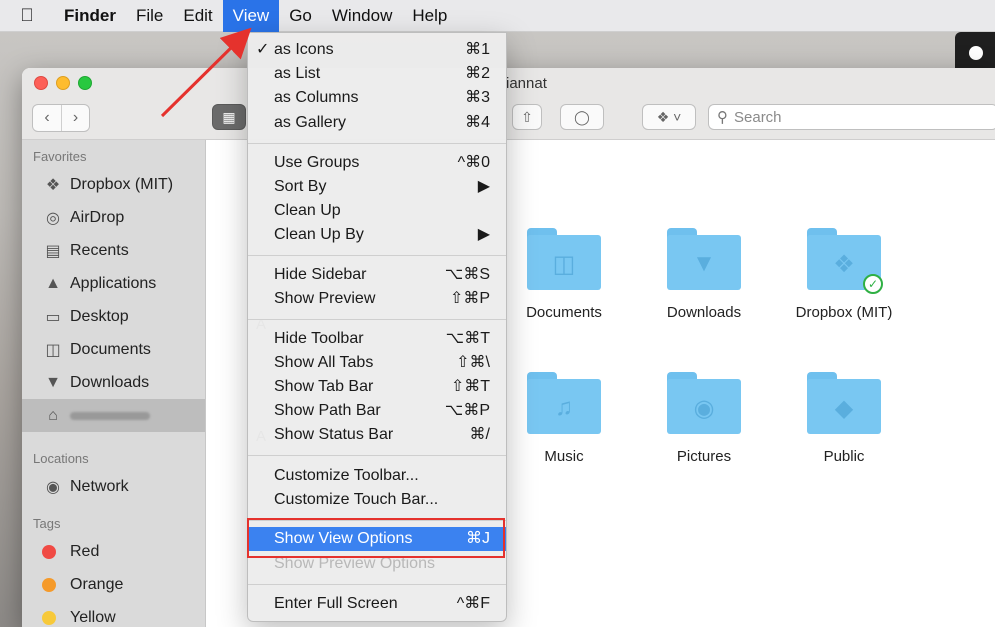  Describe the element at coordinates (99, 250) in the screenshot. I see `sidebar-item-label: Recents` at that location.